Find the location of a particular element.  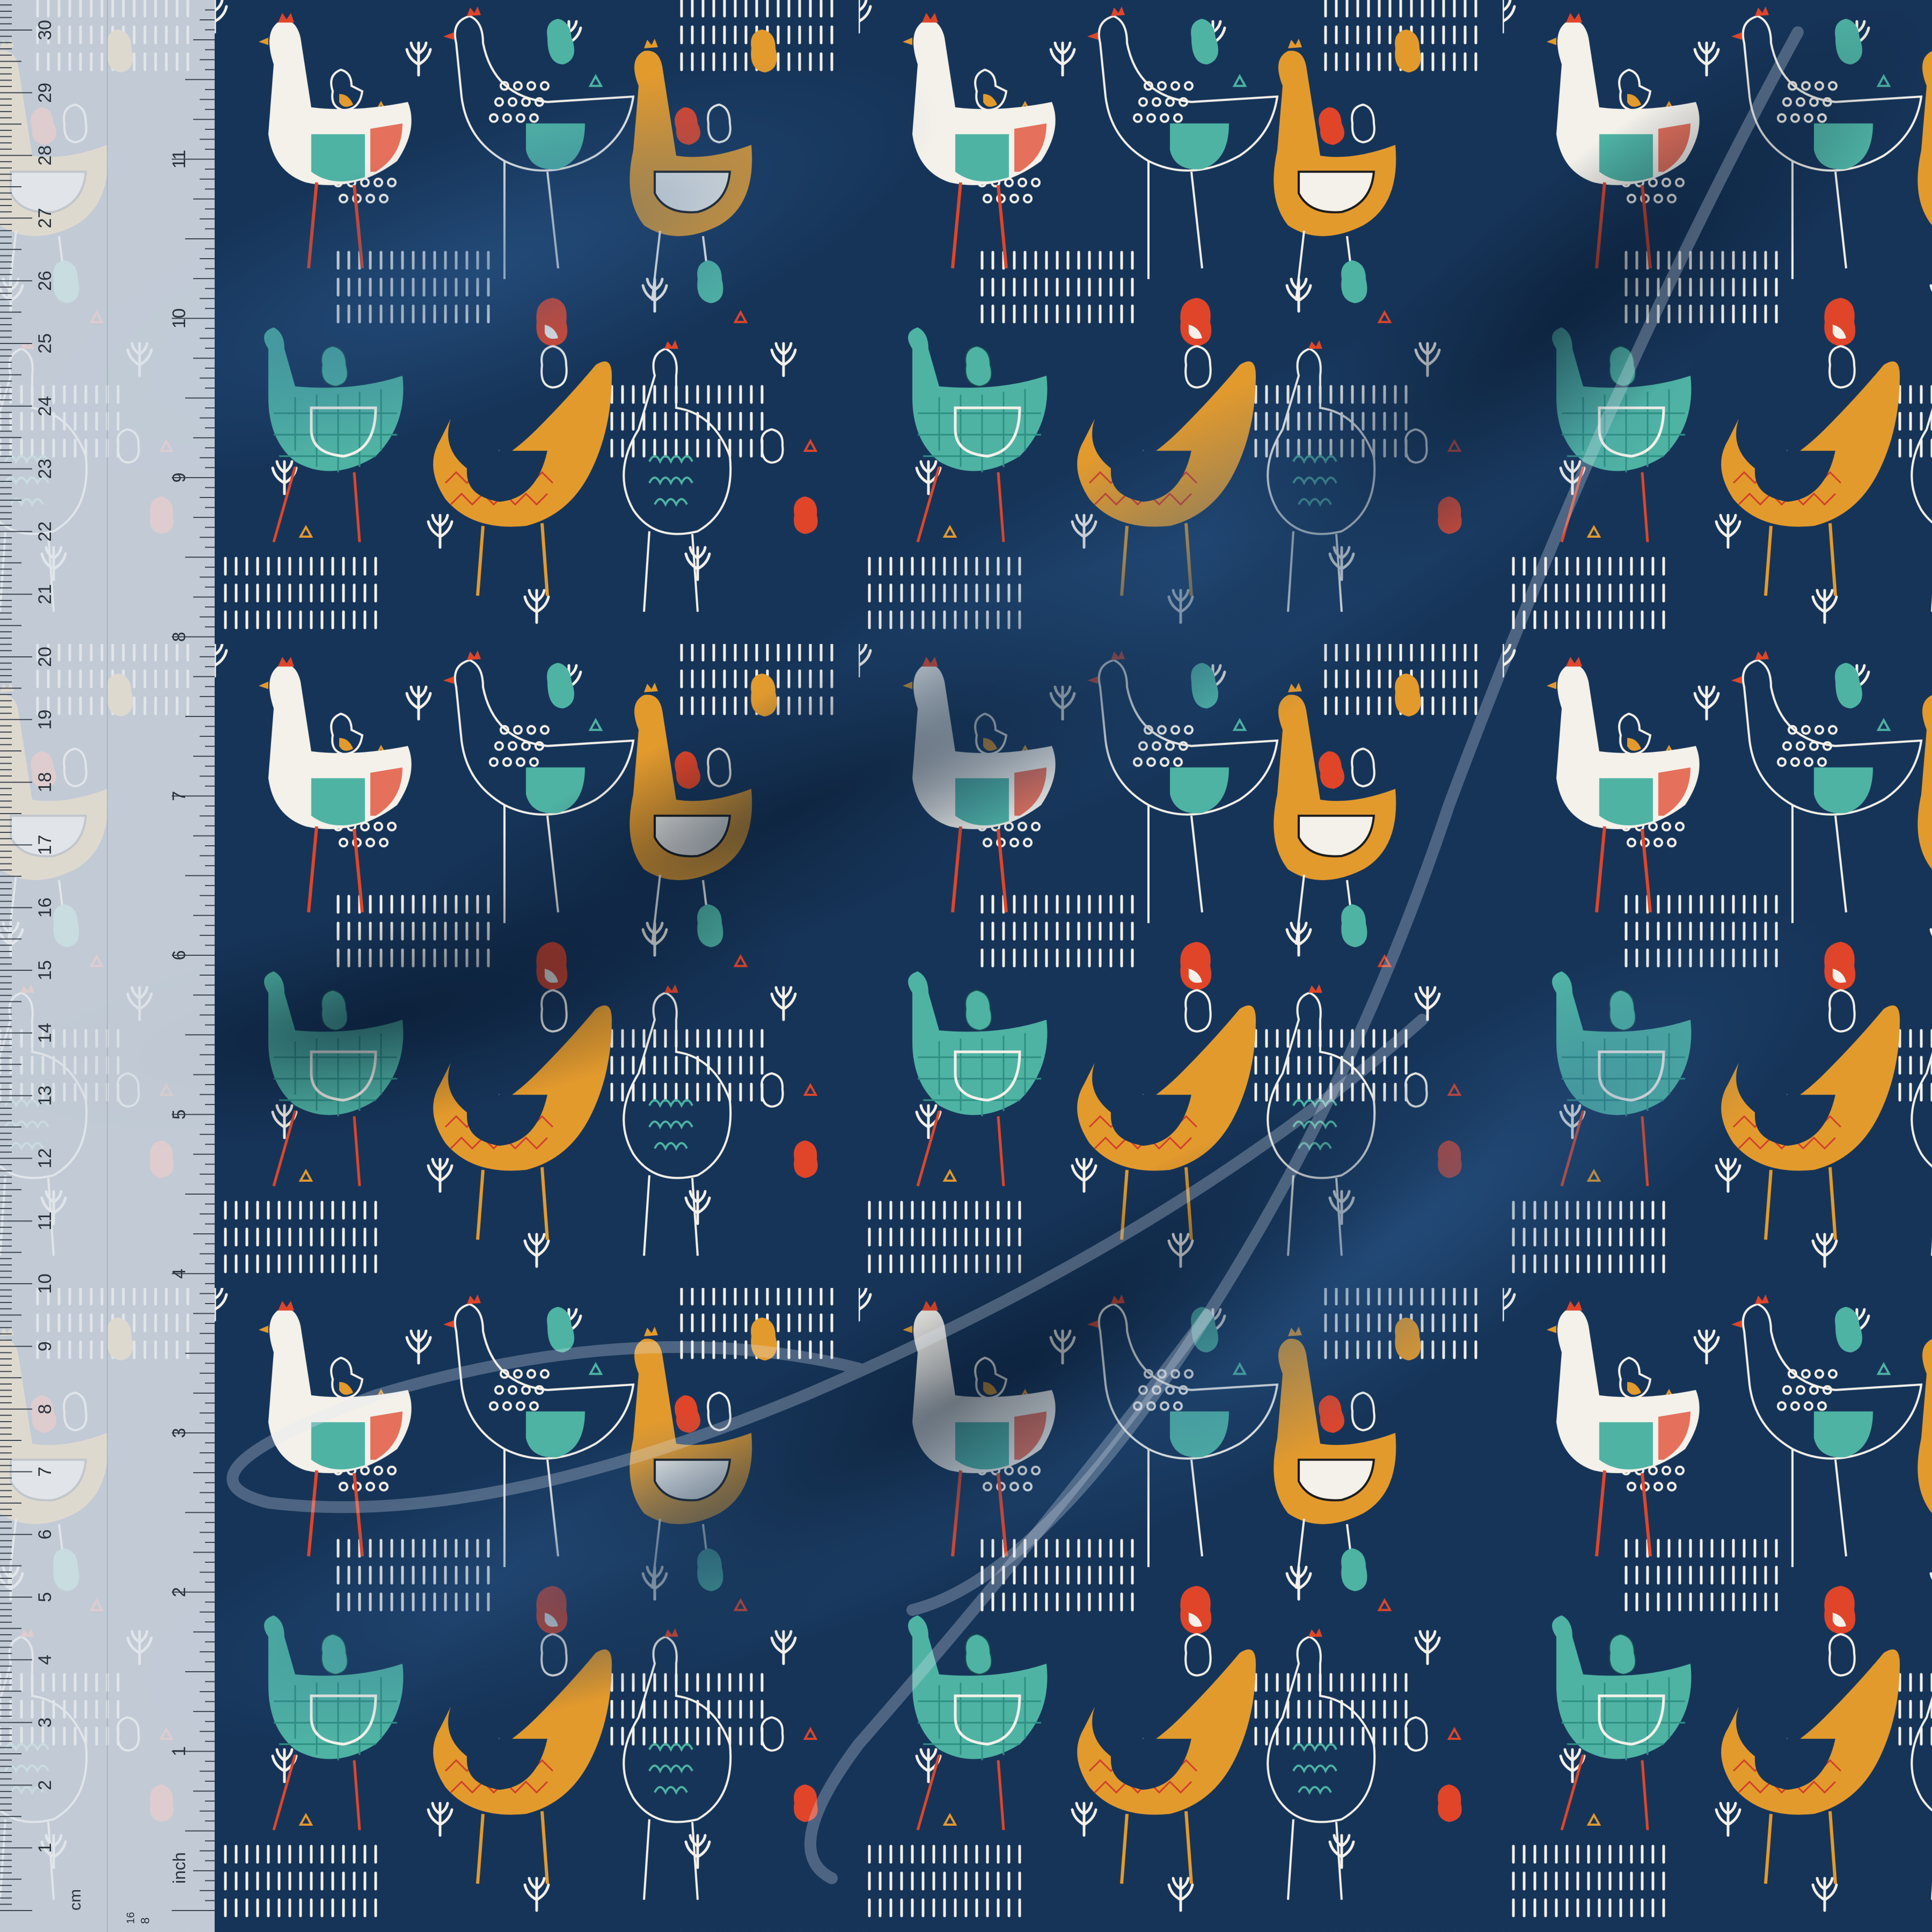

ruler-cm-label: 7 is located at coordinates (45, 1472).